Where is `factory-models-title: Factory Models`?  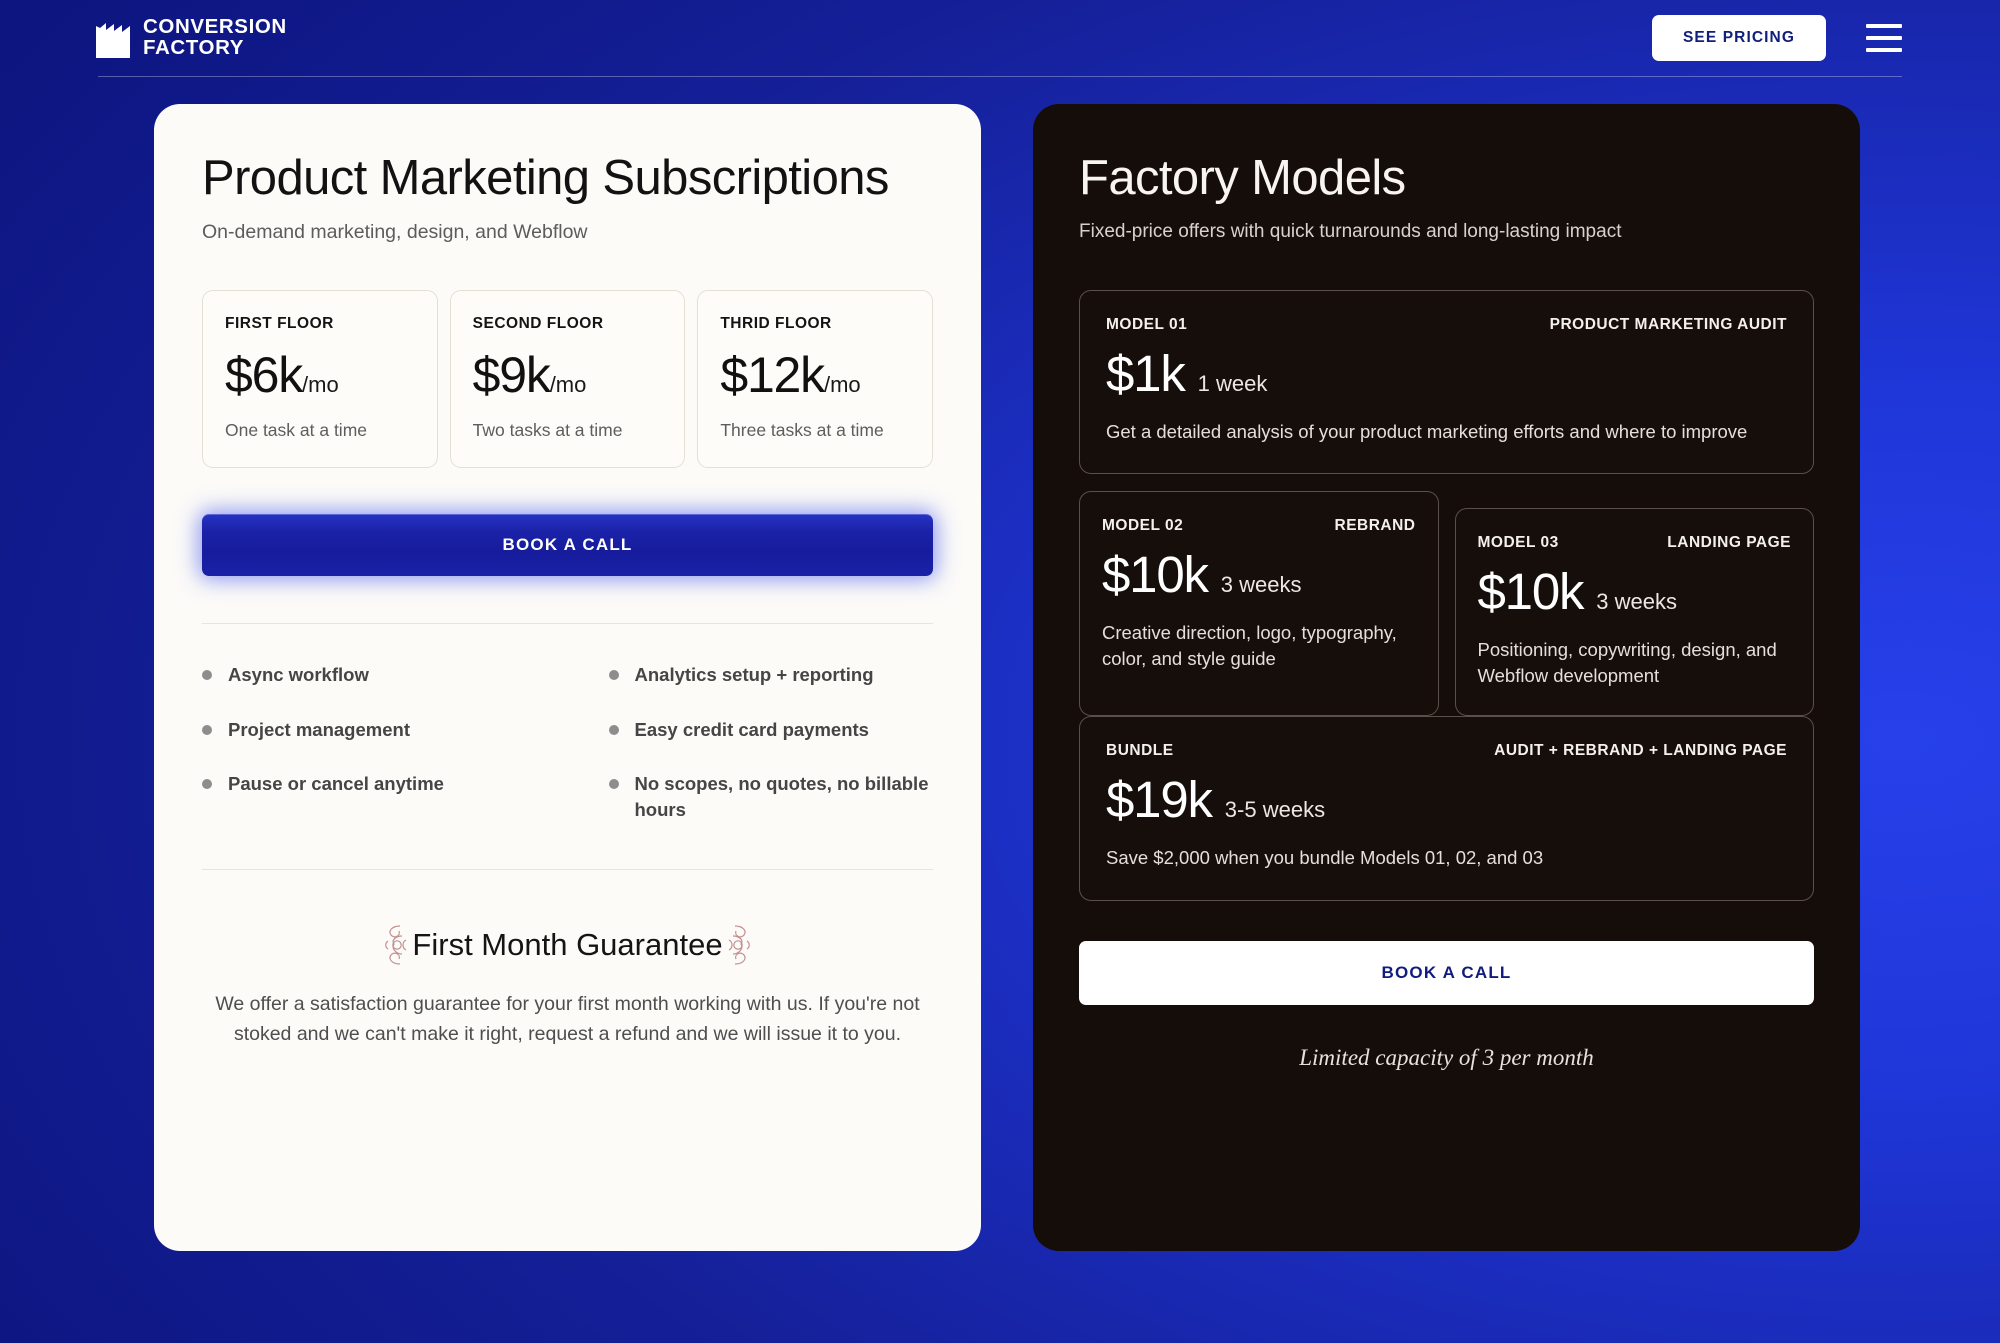 factory-models-title: Factory Models is located at coordinates (1242, 178).